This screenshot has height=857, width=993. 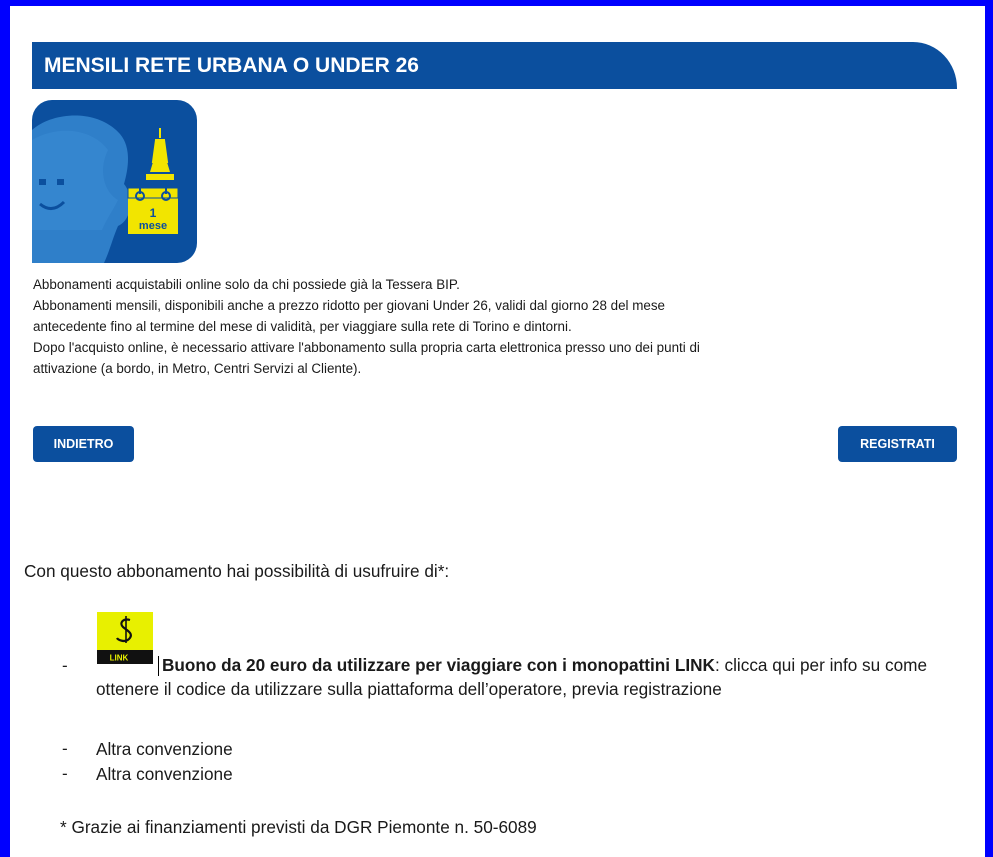 What do you see at coordinates (231, 65) in the screenshot?
I see `section-title: MENSILI RETE URBANA O UNDER 26` at bounding box center [231, 65].